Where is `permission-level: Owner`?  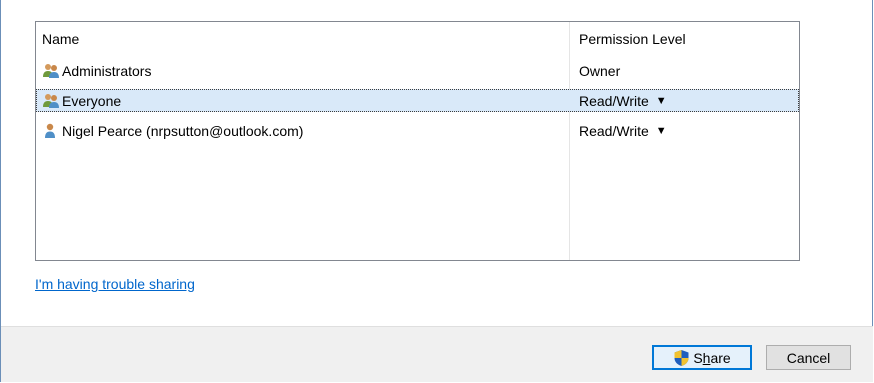
permission-level: Owner is located at coordinates (600, 70).